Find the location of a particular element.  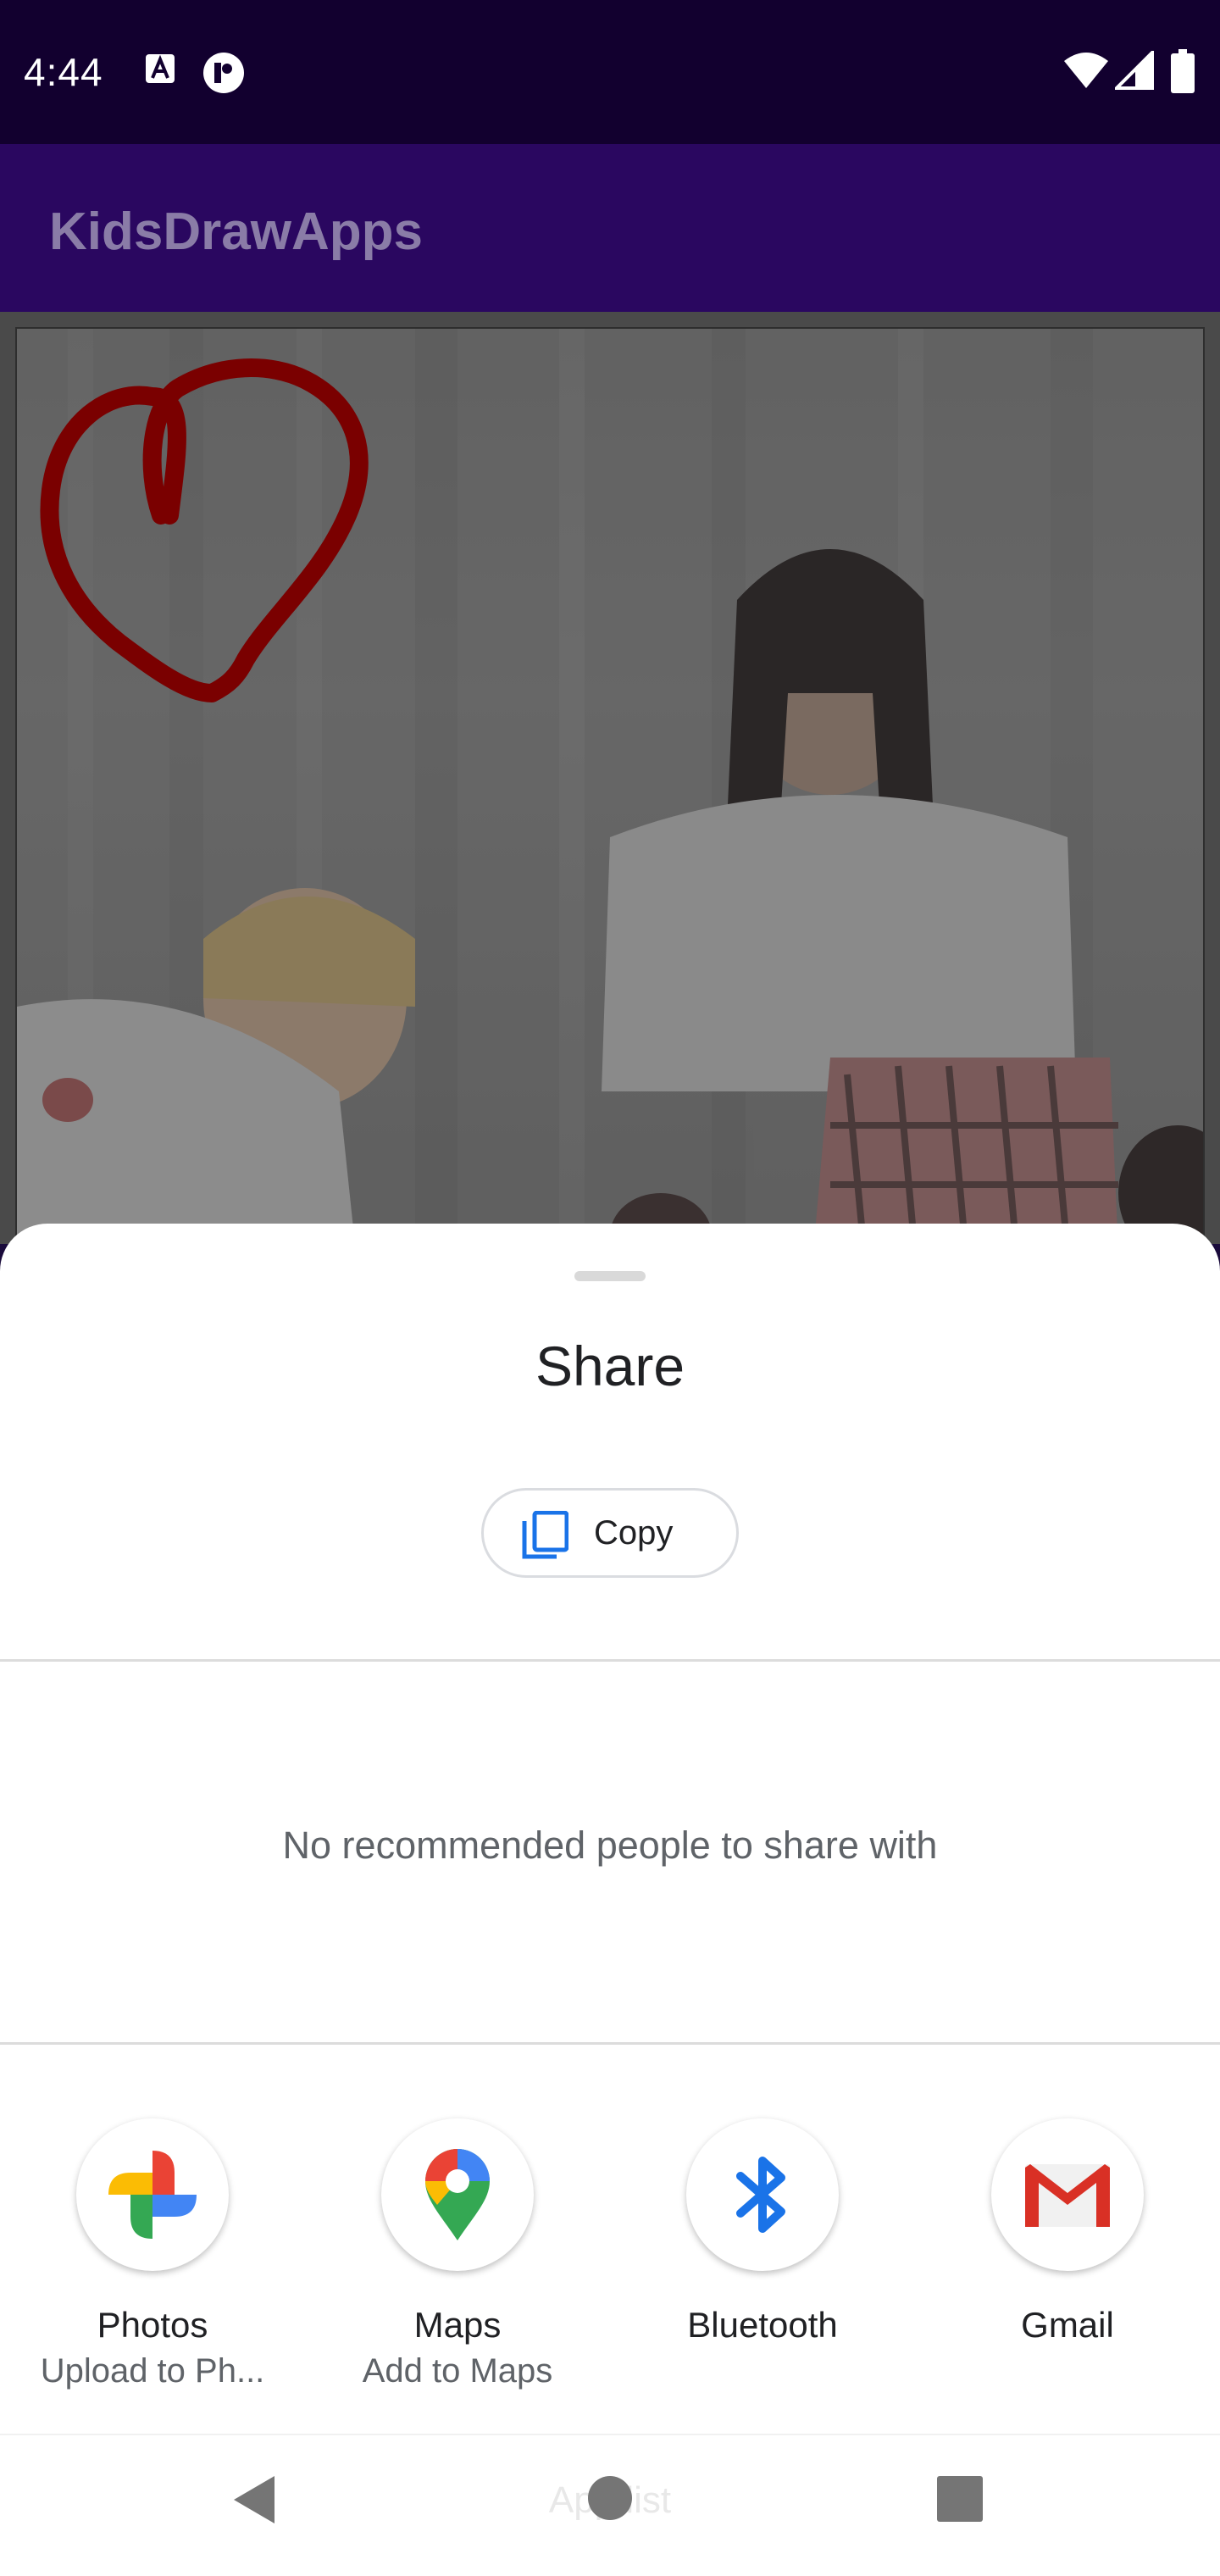

share-target-gmail: Gmail is located at coordinates (1067, 2235).